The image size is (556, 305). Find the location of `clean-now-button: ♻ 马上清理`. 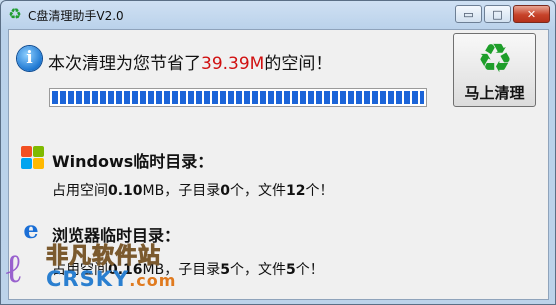

clean-now-button: ♻ 马上清理 is located at coordinates (494, 70).